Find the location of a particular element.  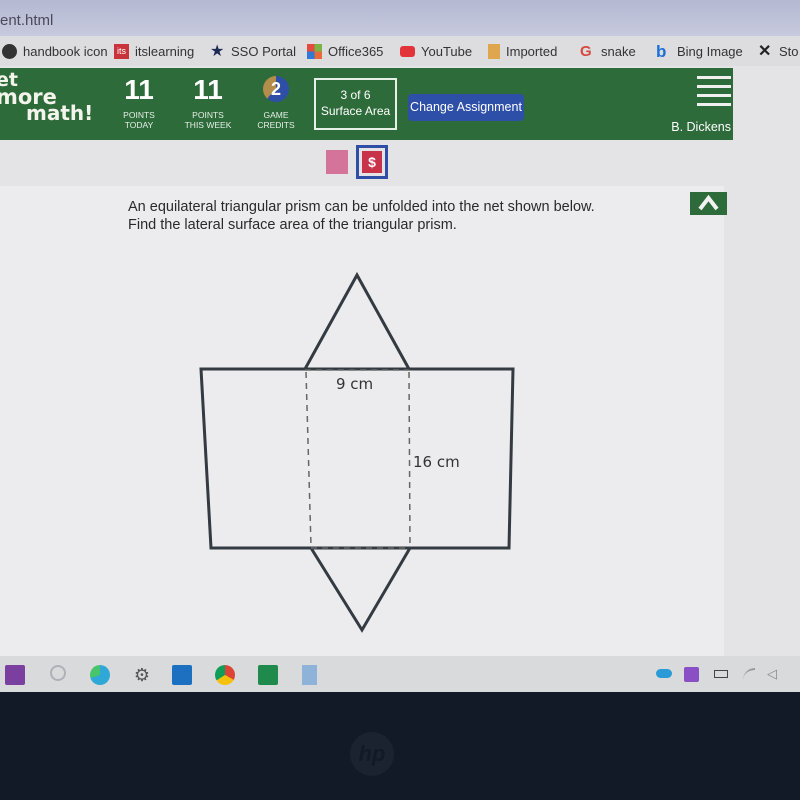

laptop-bezel: hp is located at coordinates (400, 746).